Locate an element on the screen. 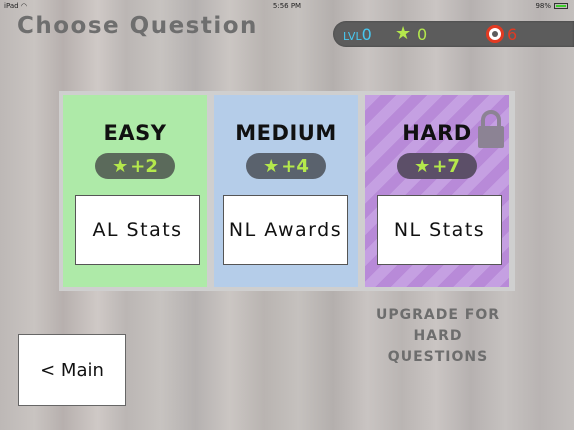  upgrade-prompt: UPGRADE FOR HARD QUESTIONS is located at coordinates (438, 336).